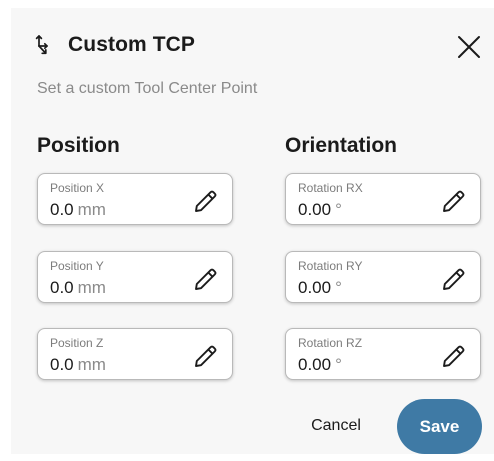 The width and height of the screenshot is (494, 461). I want to click on field-label: Position X, so click(77, 188).